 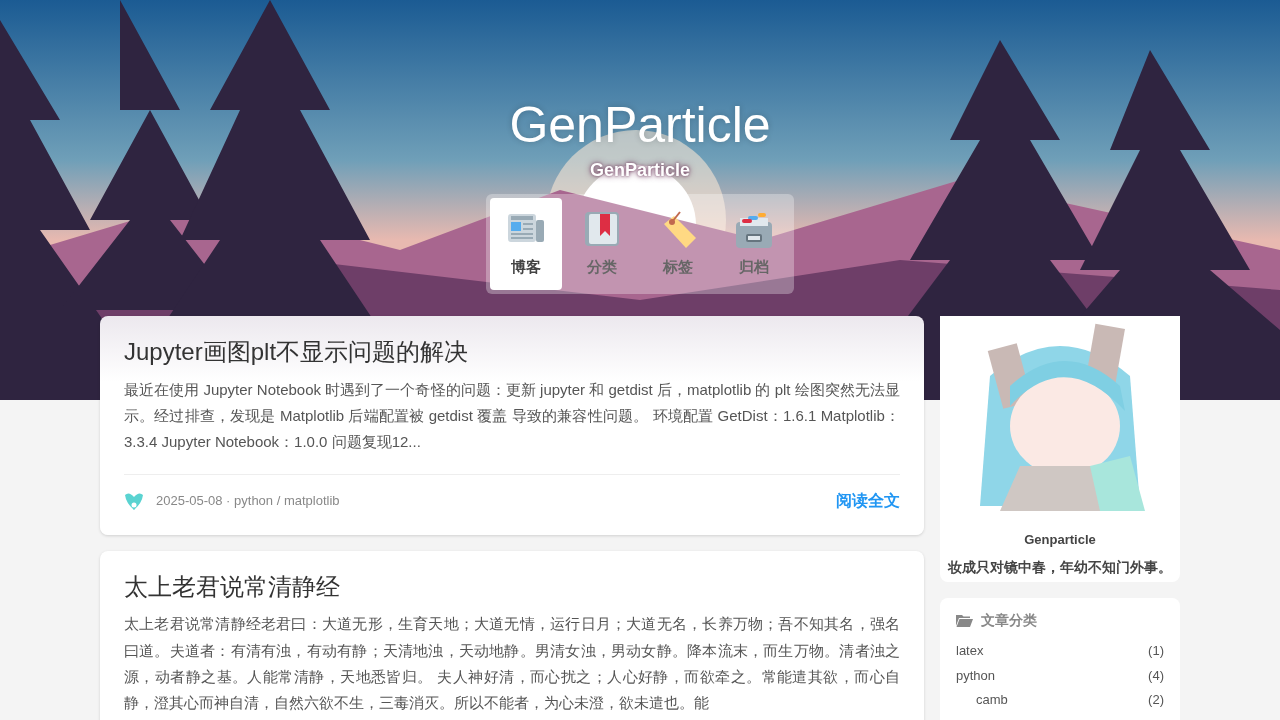 I want to click on folder-icon, so click(x=964, y=620).